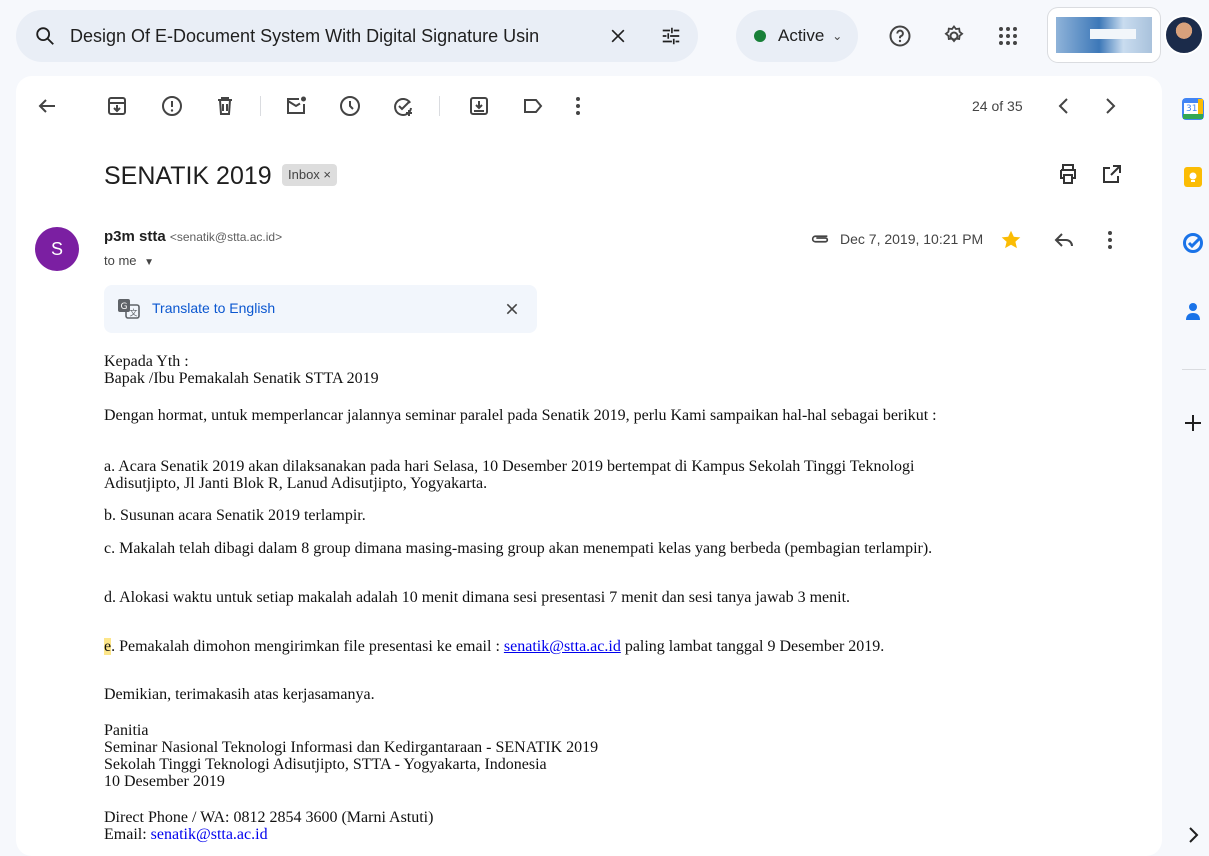  I want to click on settings-icon, so click(954, 36).